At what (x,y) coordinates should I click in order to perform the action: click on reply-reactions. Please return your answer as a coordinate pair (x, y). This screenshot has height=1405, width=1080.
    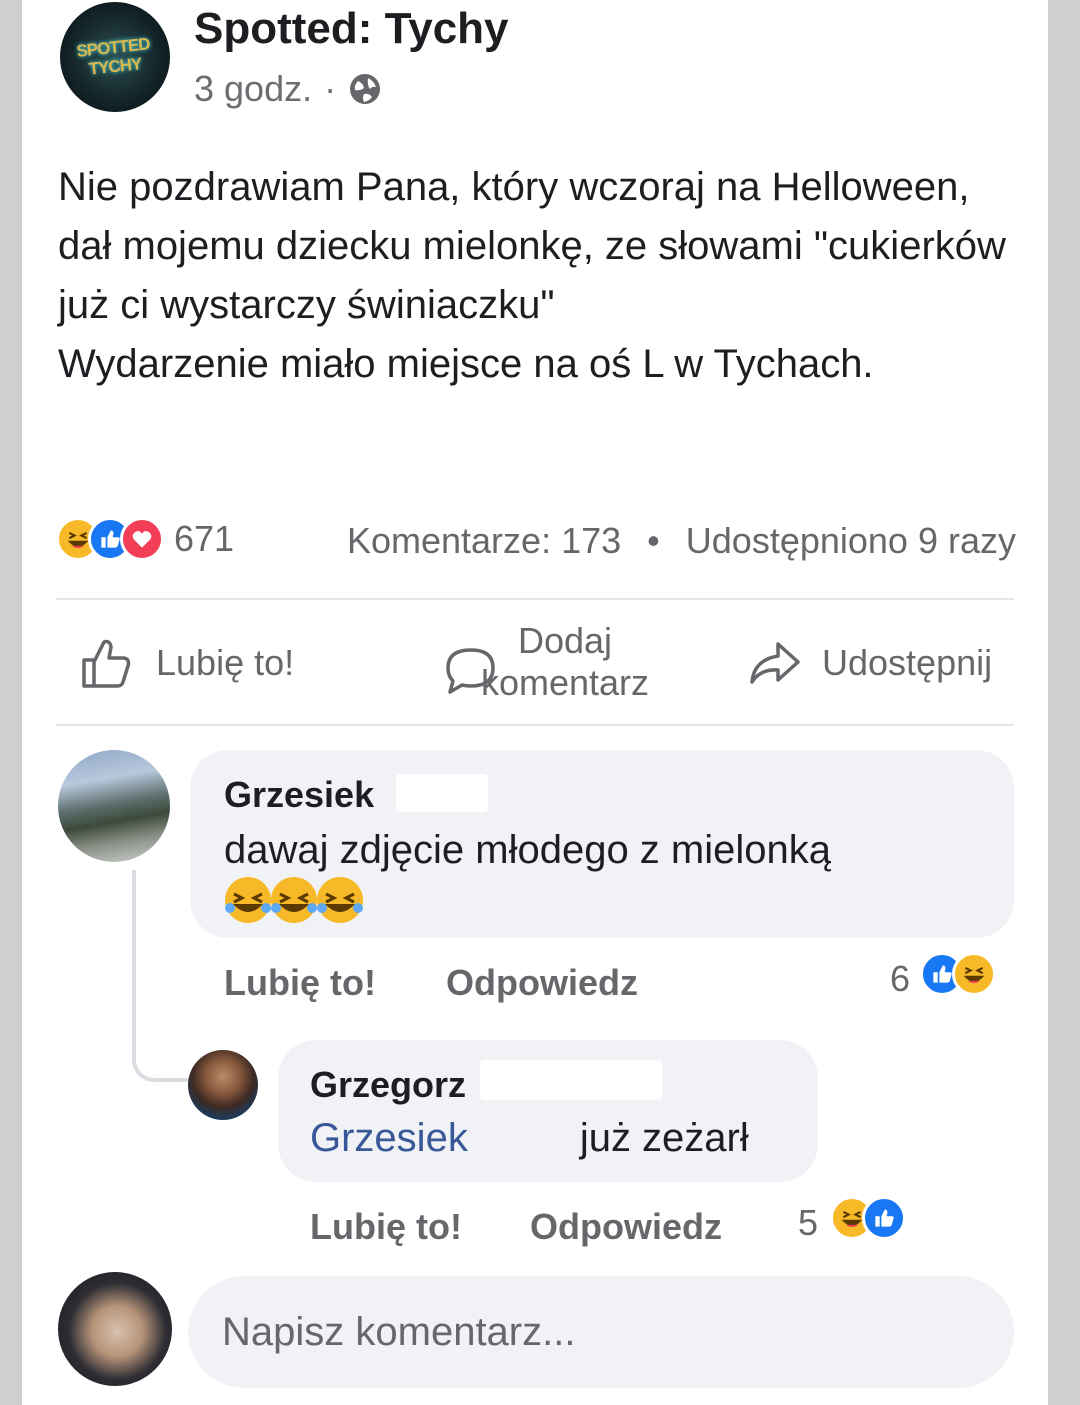
    Looking at the image, I should click on (868, 1218).